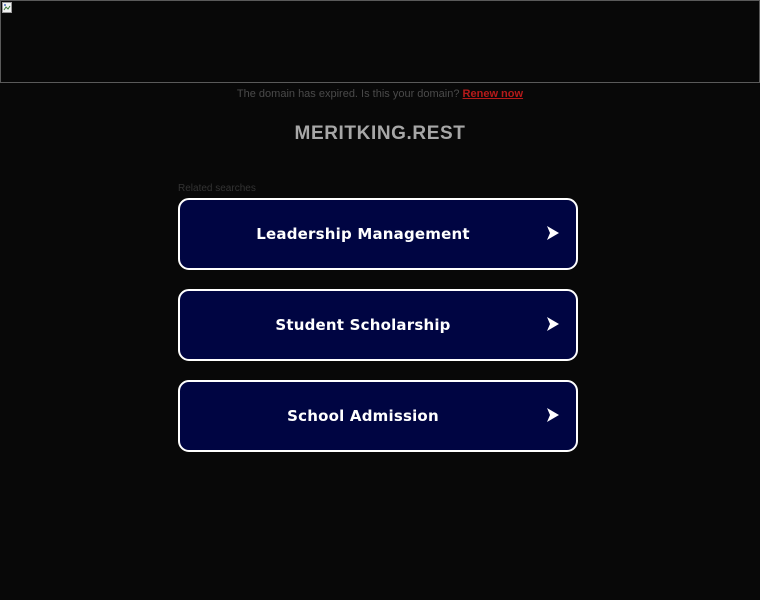 The image size is (760, 600). I want to click on related-search-leadership-management: Leadership Management, so click(378, 234).